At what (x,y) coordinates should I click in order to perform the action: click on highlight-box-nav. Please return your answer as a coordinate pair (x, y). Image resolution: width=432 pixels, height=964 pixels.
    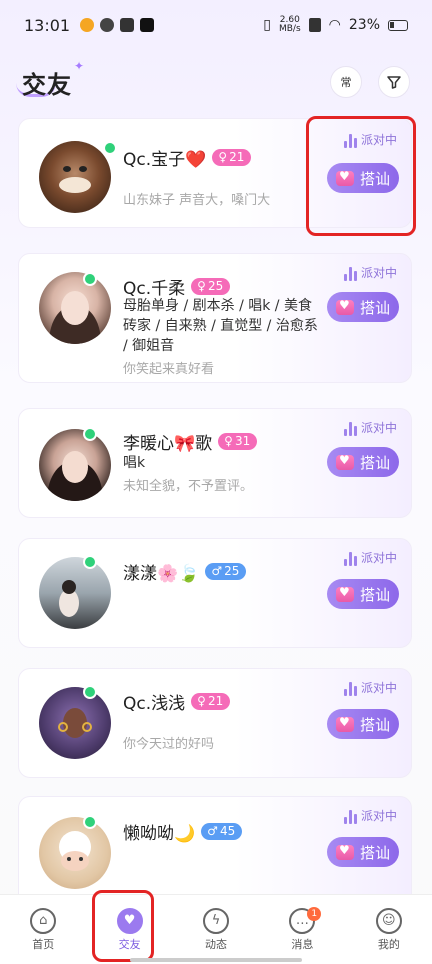
    Looking at the image, I should click on (123, 926).